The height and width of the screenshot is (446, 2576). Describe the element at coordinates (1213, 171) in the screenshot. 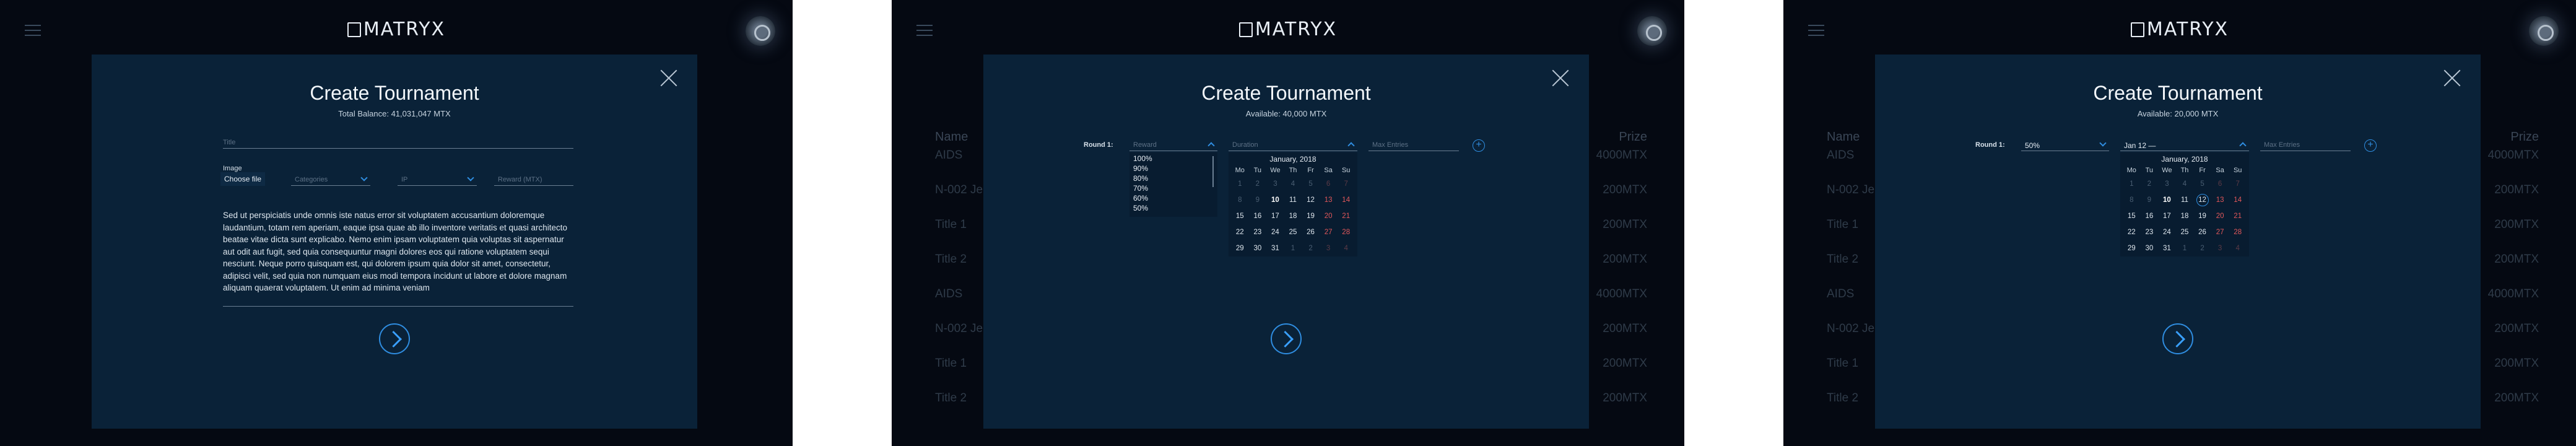

I see `dropdown-scrollbar` at that location.